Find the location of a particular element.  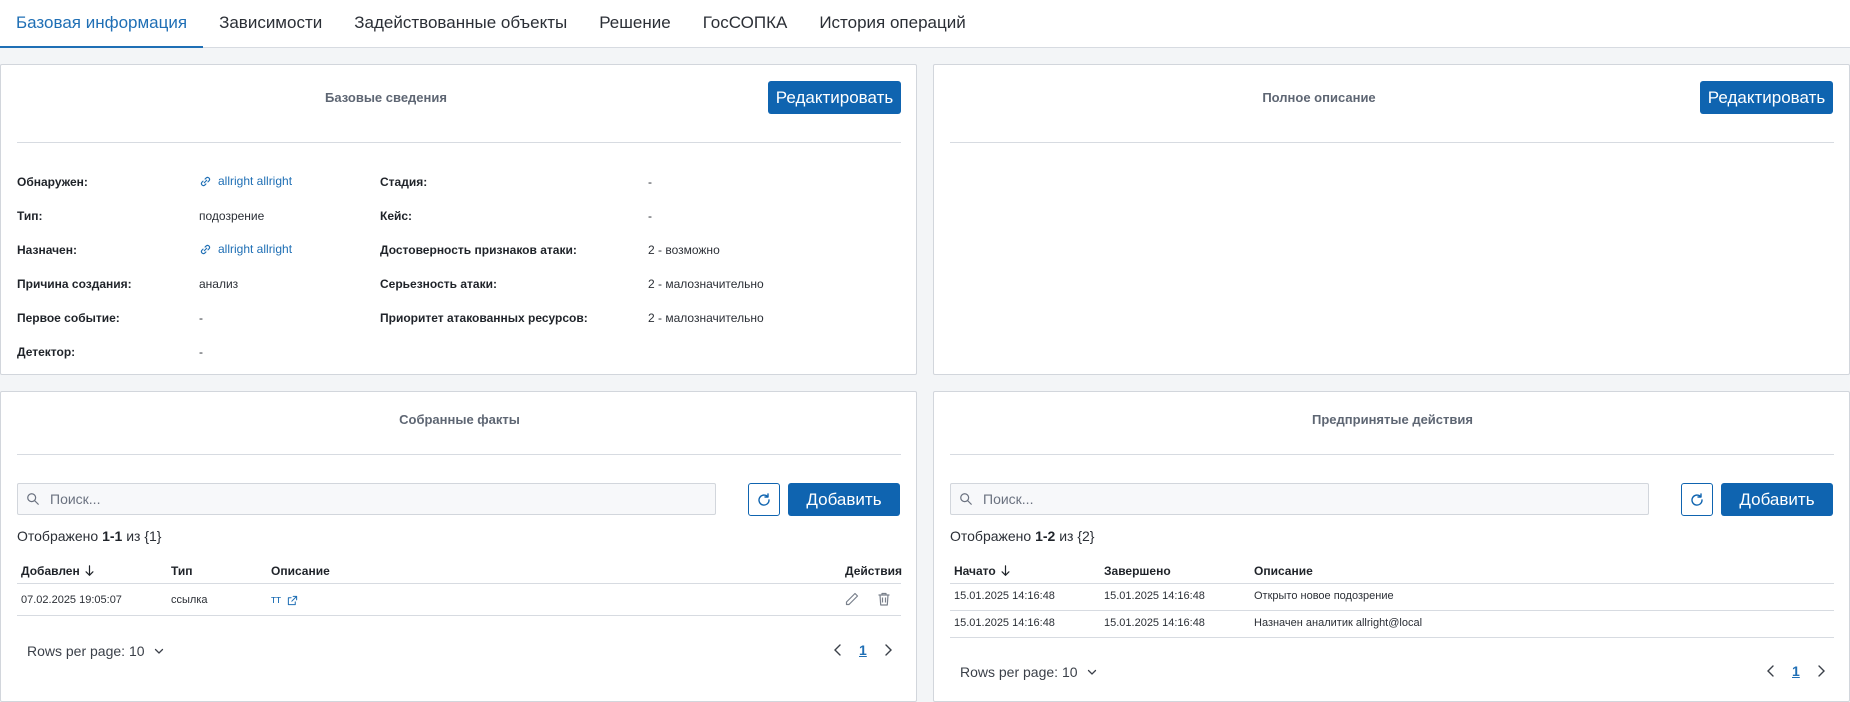

facts-pagination: 1 is located at coordinates (863, 650).